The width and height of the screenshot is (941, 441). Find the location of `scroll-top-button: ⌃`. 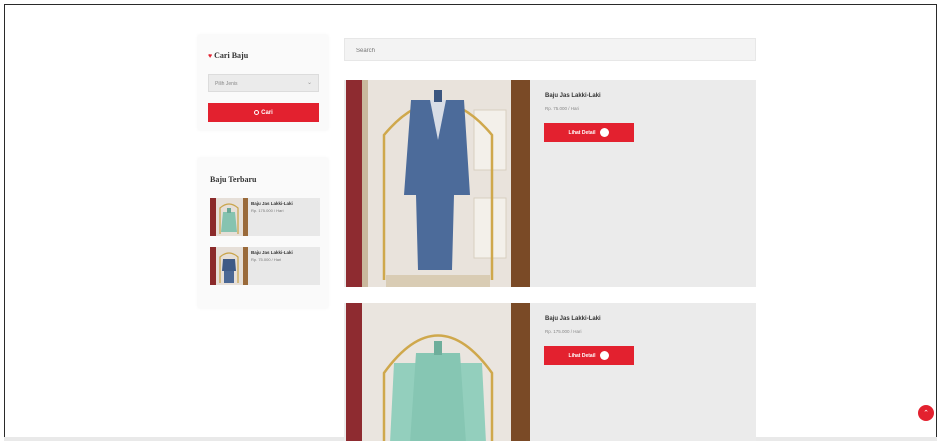

scroll-top-button: ⌃ is located at coordinates (926, 413).